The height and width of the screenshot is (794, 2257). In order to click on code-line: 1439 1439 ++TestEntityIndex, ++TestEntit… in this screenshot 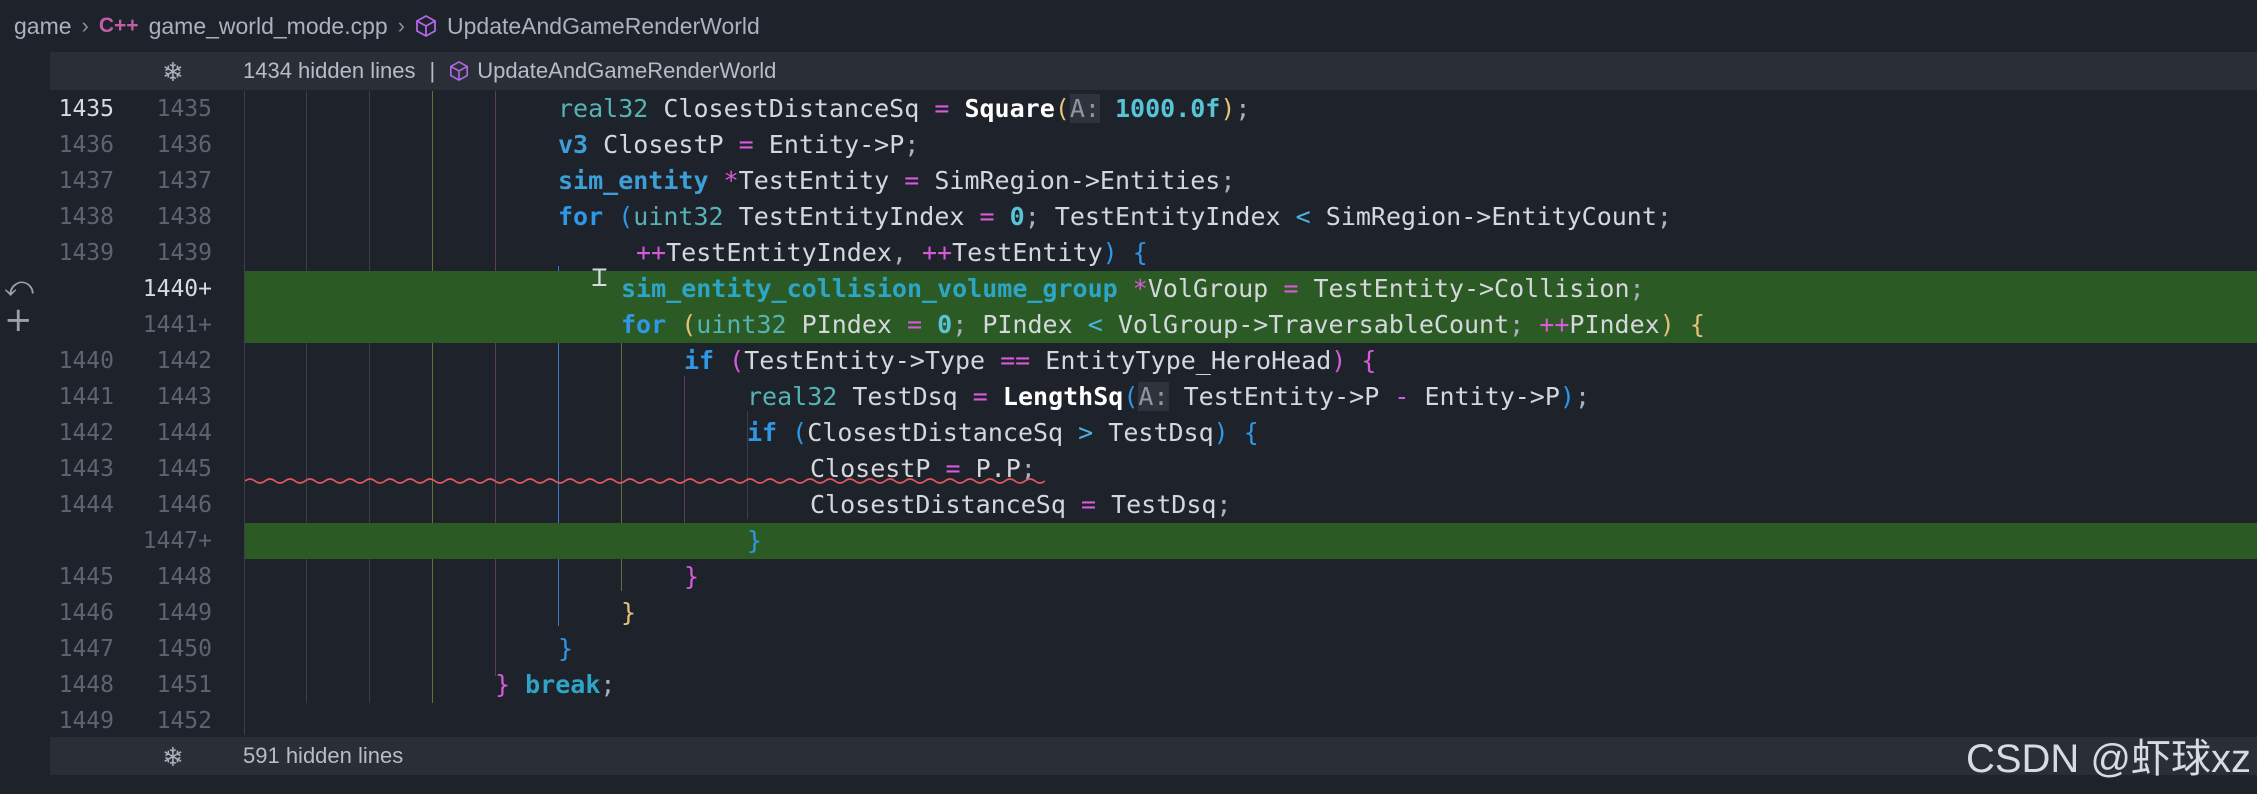, I will do `click(603, 252)`.